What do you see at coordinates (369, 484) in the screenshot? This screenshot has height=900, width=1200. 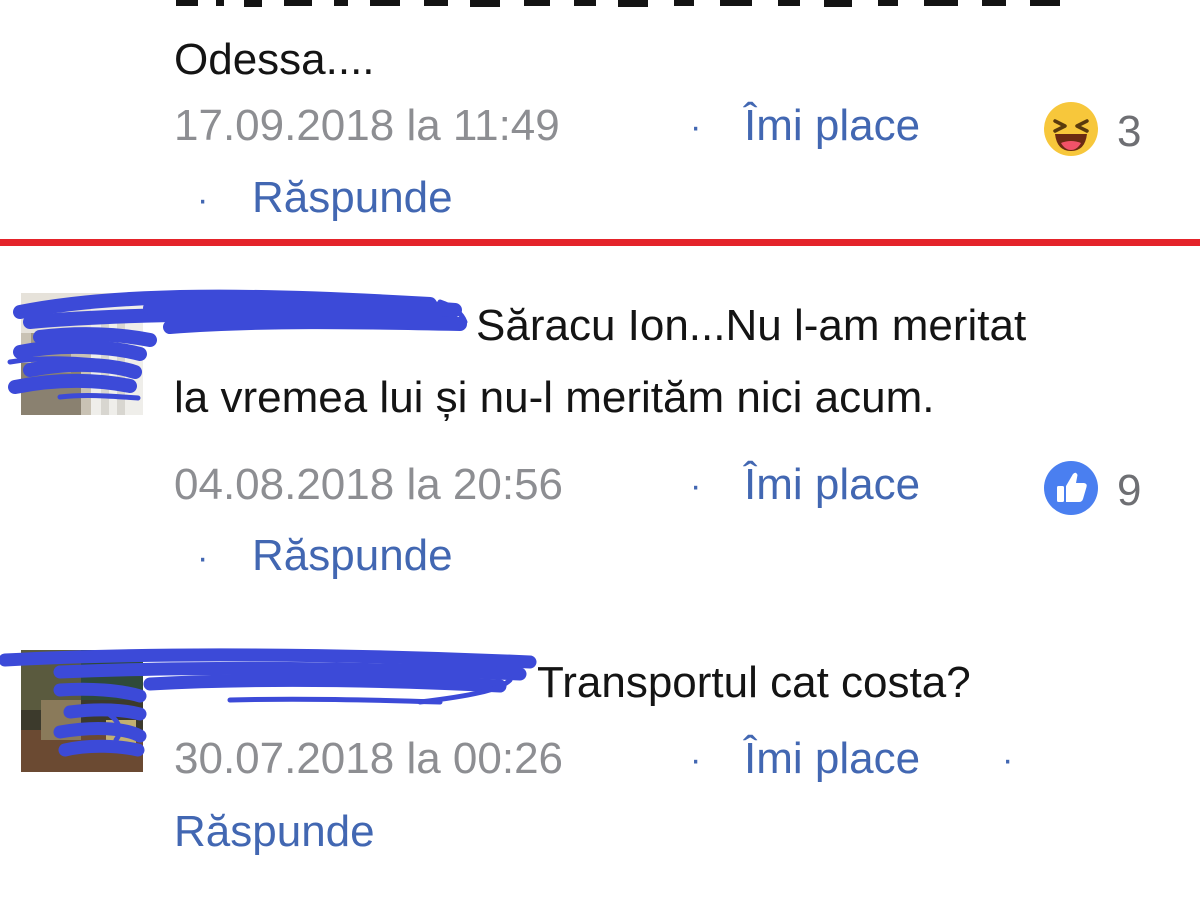 I see `comment-2-timestamp: 04.08.2018 la 20:56` at bounding box center [369, 484].